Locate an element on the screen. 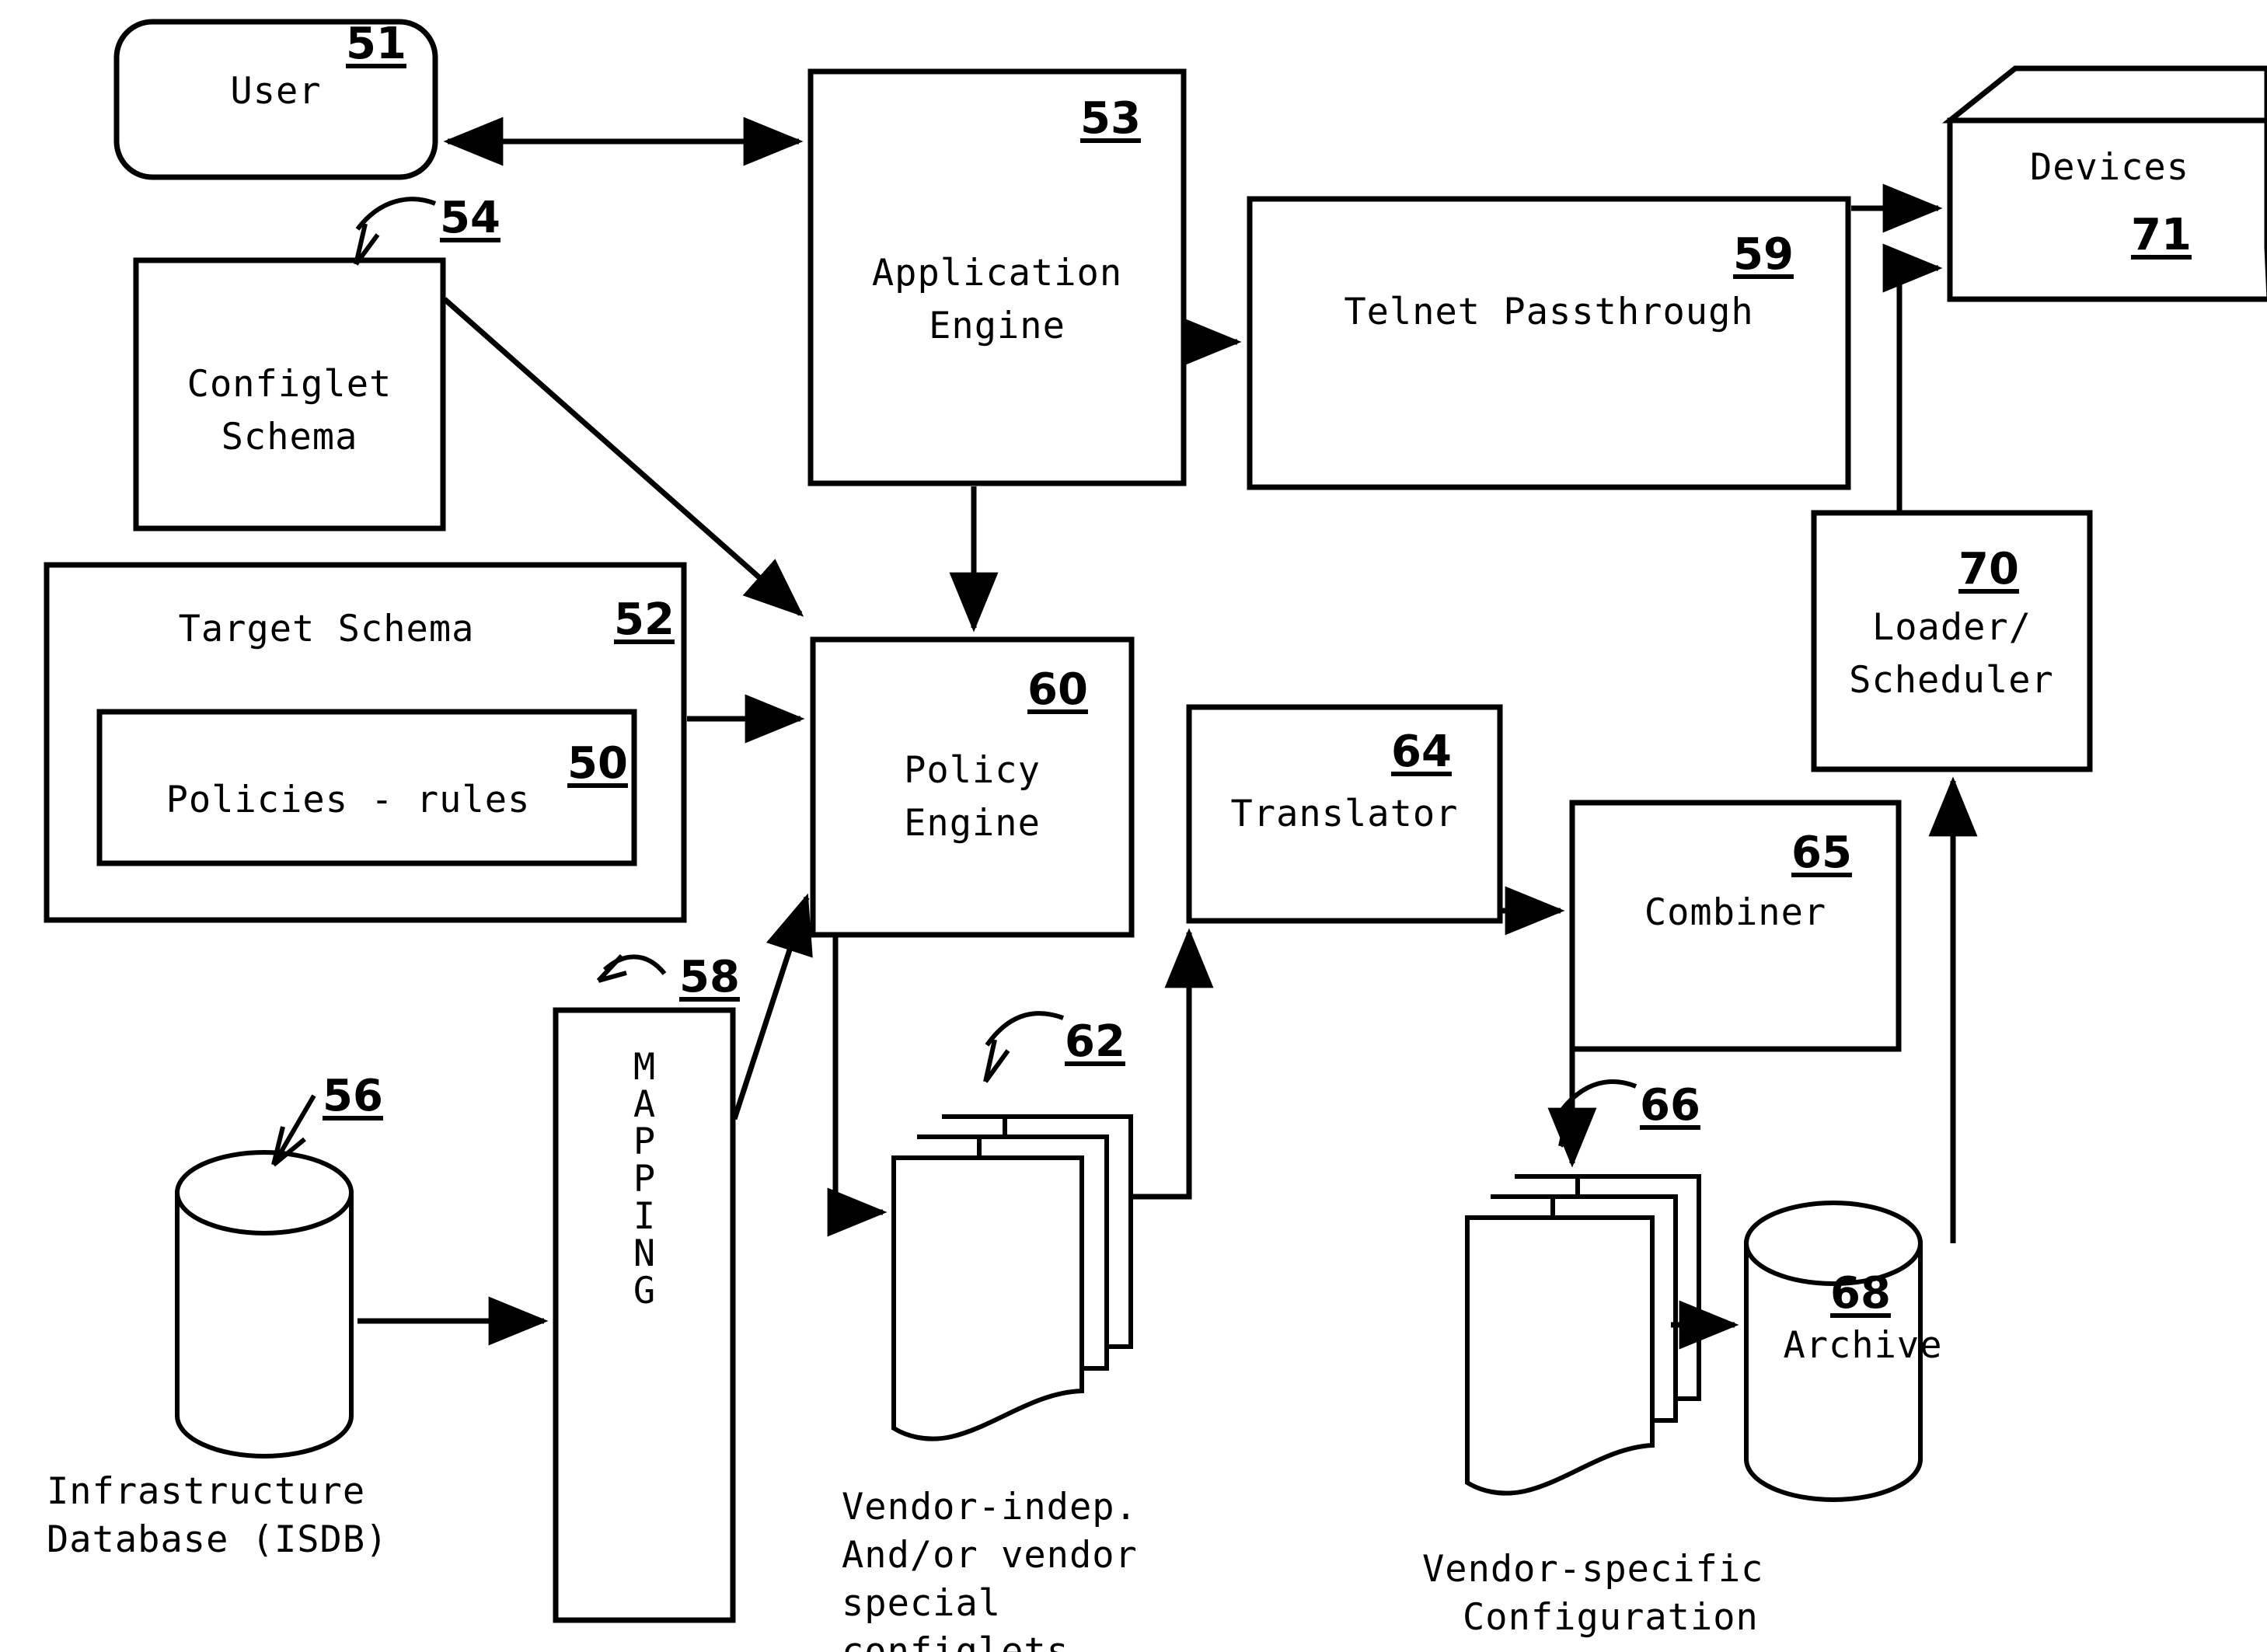 This screenshot has width=2267, height=1652. configlet-schema-label-line1: Configlet is located at coordinates (289, 384).